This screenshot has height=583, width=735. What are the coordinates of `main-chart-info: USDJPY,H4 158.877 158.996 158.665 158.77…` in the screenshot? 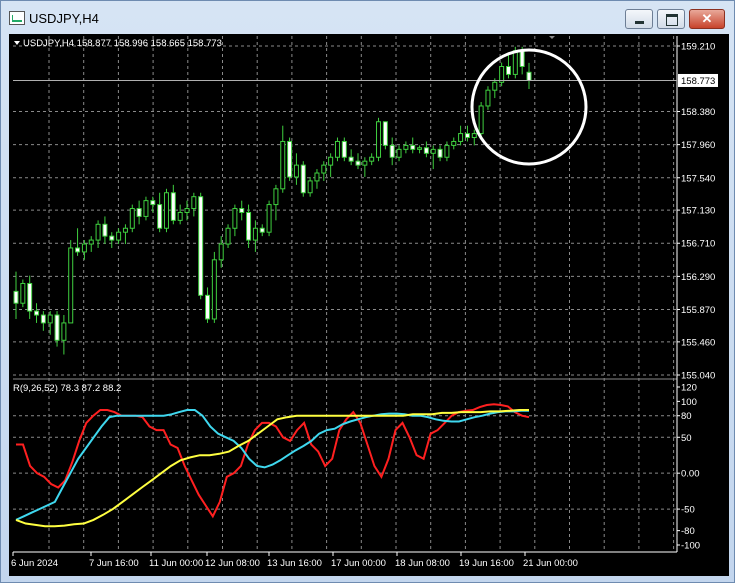 It's located at (122, 43).